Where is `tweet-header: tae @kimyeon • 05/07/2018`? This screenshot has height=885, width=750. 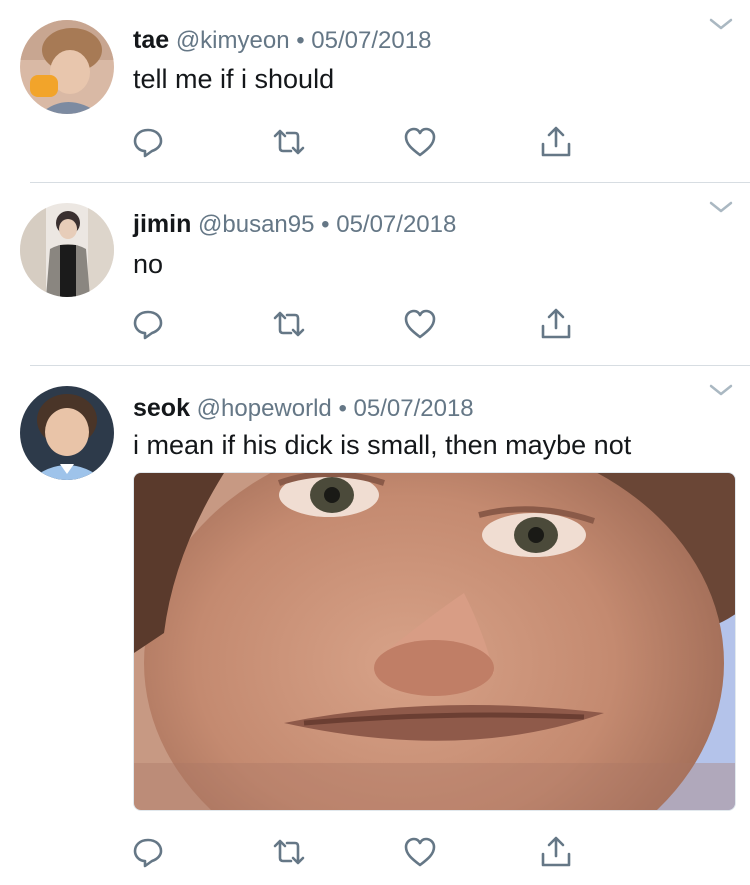 tweet-header: tae @kimyeon • 05/07/2018 is located at coordinates (282, 40).